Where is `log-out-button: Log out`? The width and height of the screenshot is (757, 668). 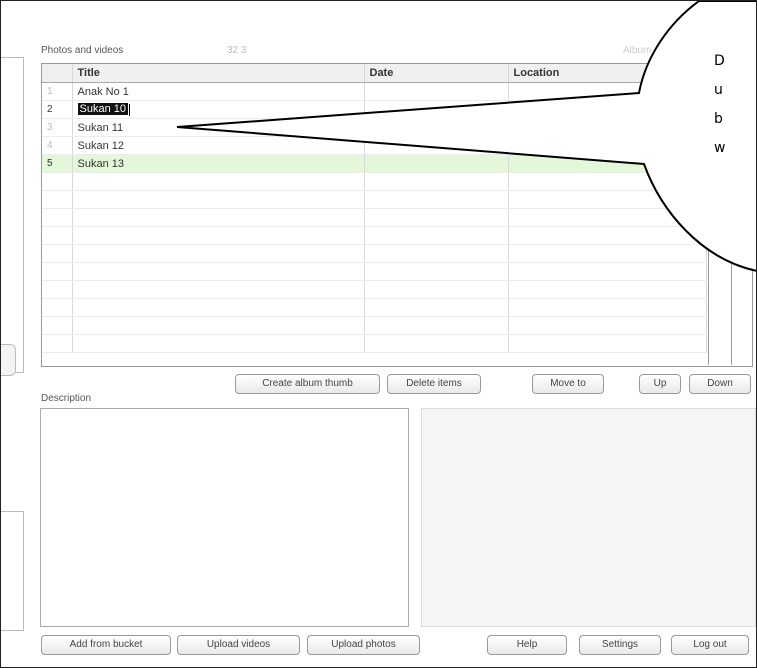 log-out-button: Log out is located at coordinates (710, 645).